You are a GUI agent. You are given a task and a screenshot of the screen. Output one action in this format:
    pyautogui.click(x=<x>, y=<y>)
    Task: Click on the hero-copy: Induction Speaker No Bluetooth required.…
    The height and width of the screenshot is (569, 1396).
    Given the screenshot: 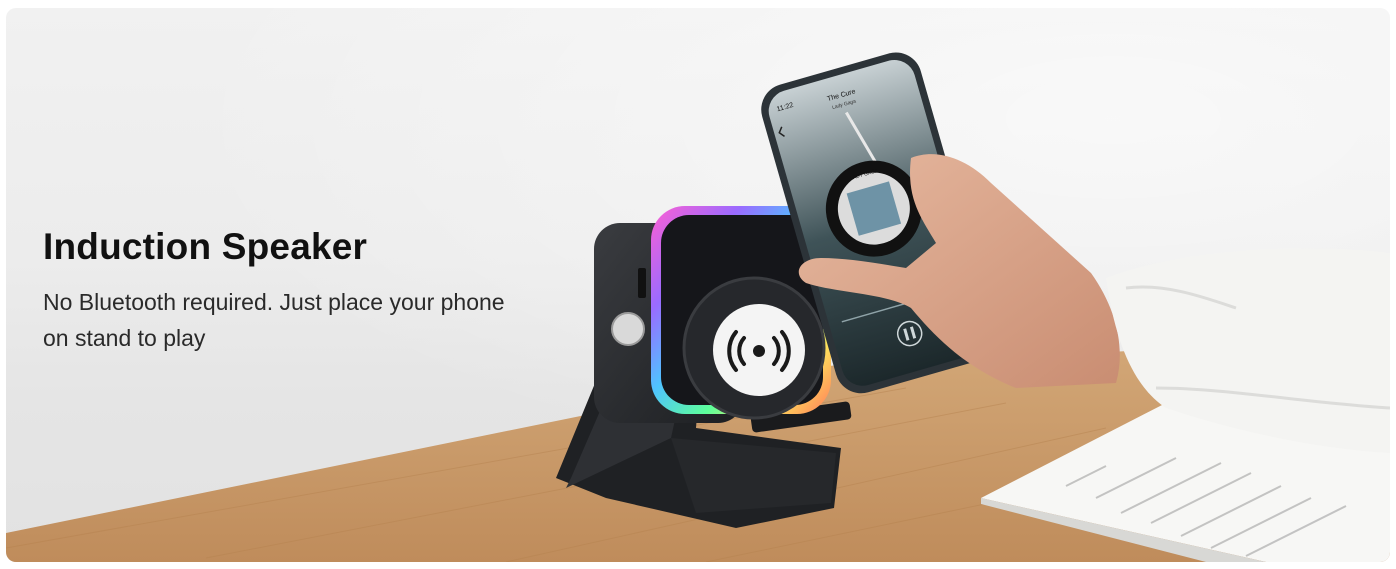 What is the action you would take?
    pyautogui.click(x=303, y=291)
    